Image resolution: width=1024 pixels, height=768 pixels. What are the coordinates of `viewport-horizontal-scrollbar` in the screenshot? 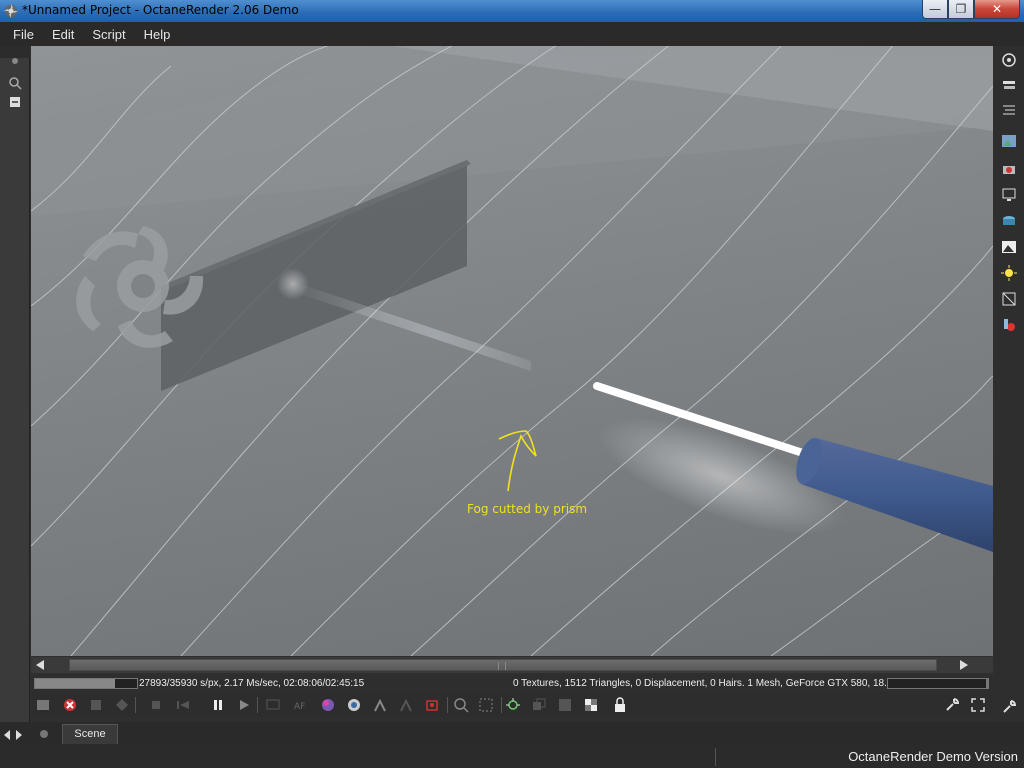 It's located at (512, 665).